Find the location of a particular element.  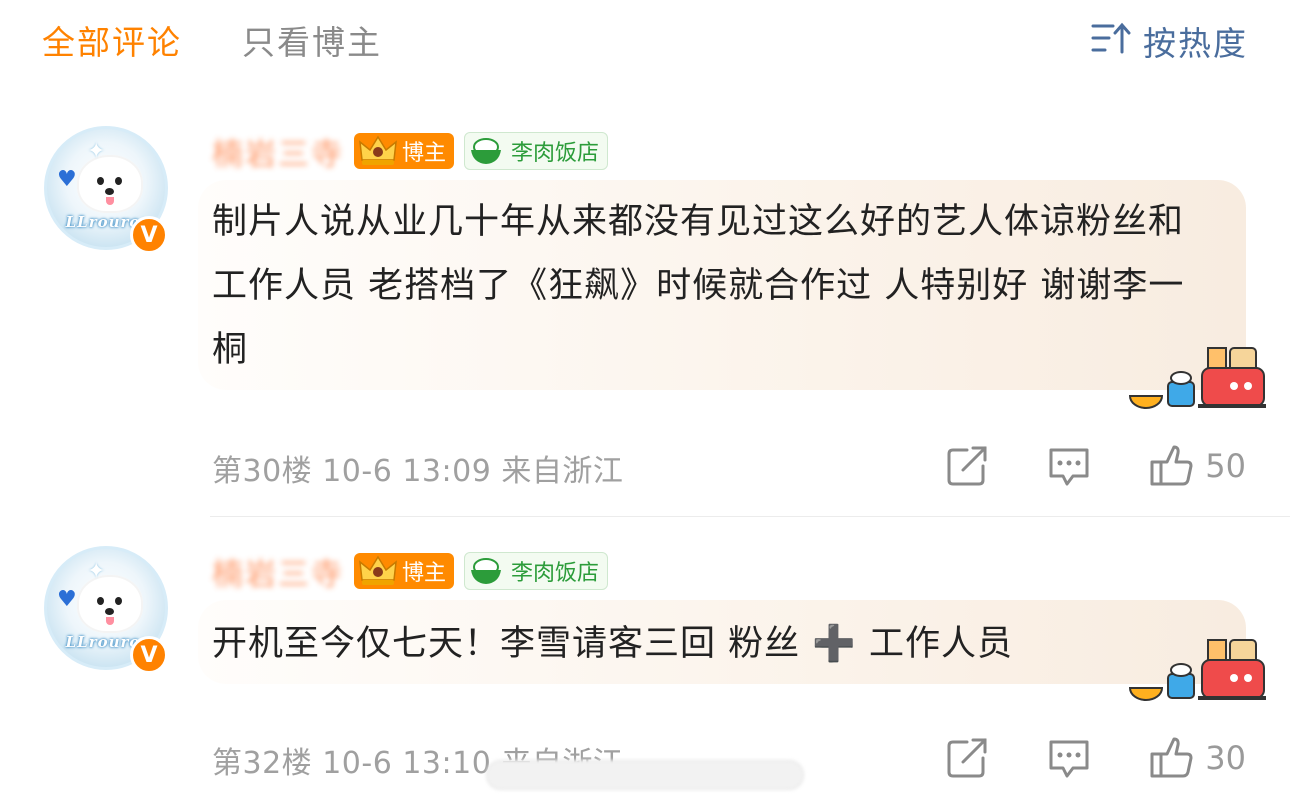

comment-text: 开机至今仅七天！李雪请客三回 粉丝 ➕ 工作人员 is located at coordinates (612, 644).